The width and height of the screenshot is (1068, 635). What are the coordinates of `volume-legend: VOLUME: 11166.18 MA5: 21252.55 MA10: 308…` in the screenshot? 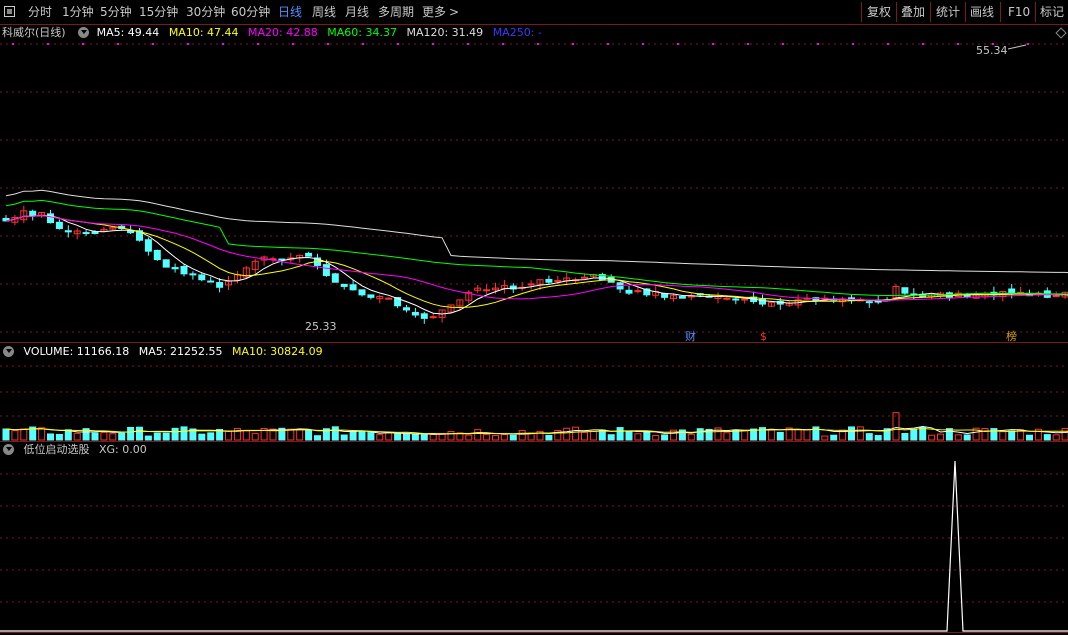 It's located at (164, 352).